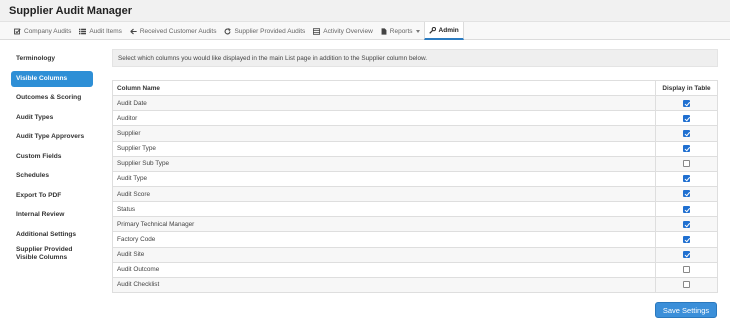  I want to click on nav-label: Received Customer Audits, so click(178, 31).